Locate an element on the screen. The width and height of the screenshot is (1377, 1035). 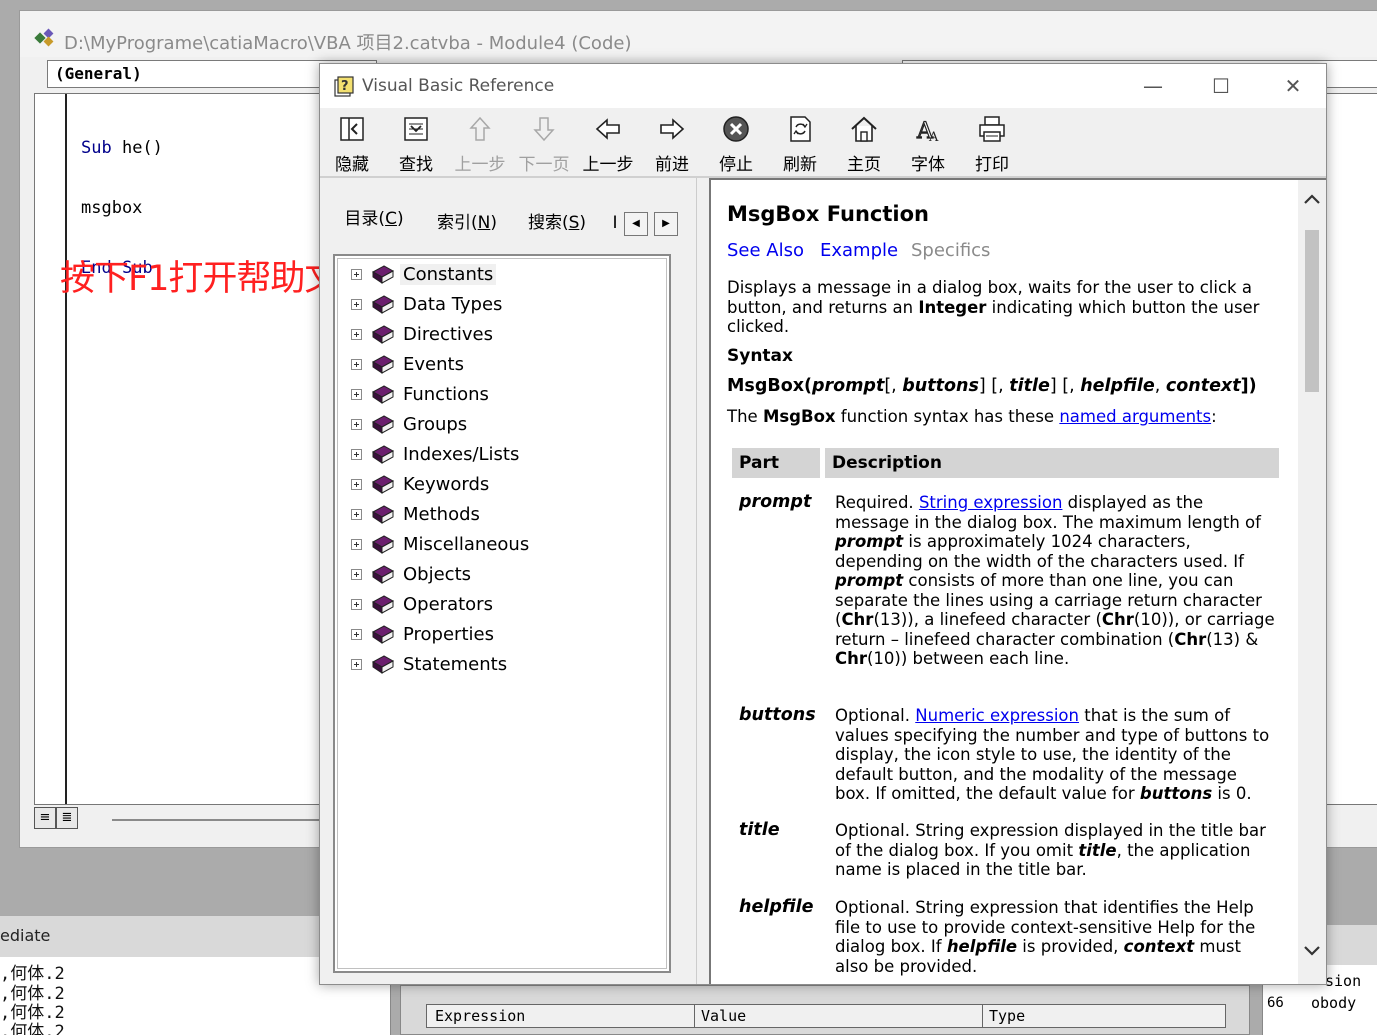
margin-indicator-bar is located at coordinates (51, 449).